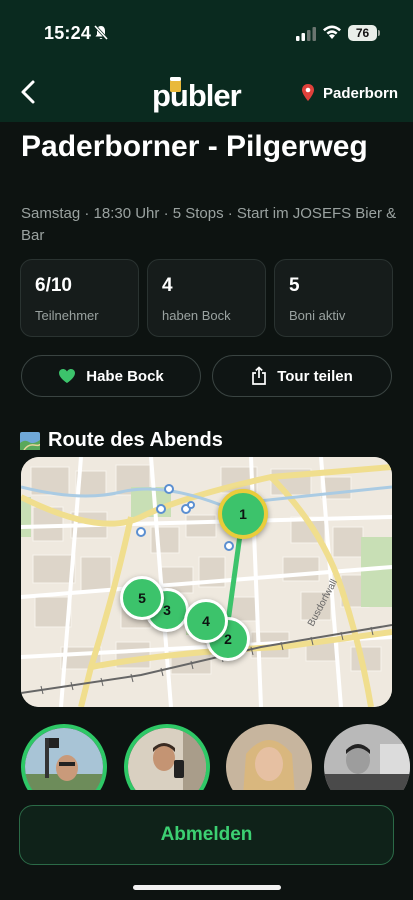  I want to click on logo-wordmark: publer, so click(197, 95).